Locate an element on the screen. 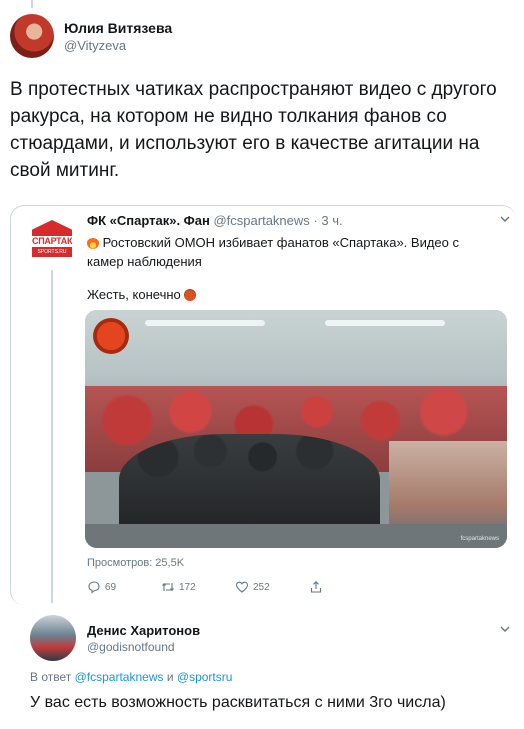 The width and height of the screenshot is (524, 729). logo-word: СПАРТАК is located at coordinates (52, 241).